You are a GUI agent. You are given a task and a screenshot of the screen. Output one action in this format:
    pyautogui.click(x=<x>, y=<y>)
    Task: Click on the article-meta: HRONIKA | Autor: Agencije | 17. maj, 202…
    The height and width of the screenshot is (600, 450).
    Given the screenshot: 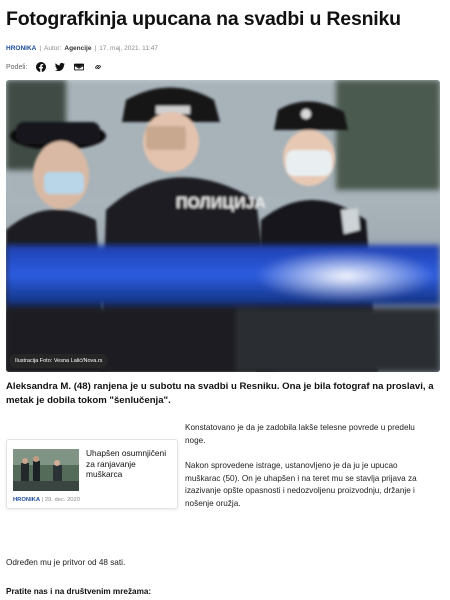 What is the action you would take?
    pyautogui.click(x=223, y=48)
    